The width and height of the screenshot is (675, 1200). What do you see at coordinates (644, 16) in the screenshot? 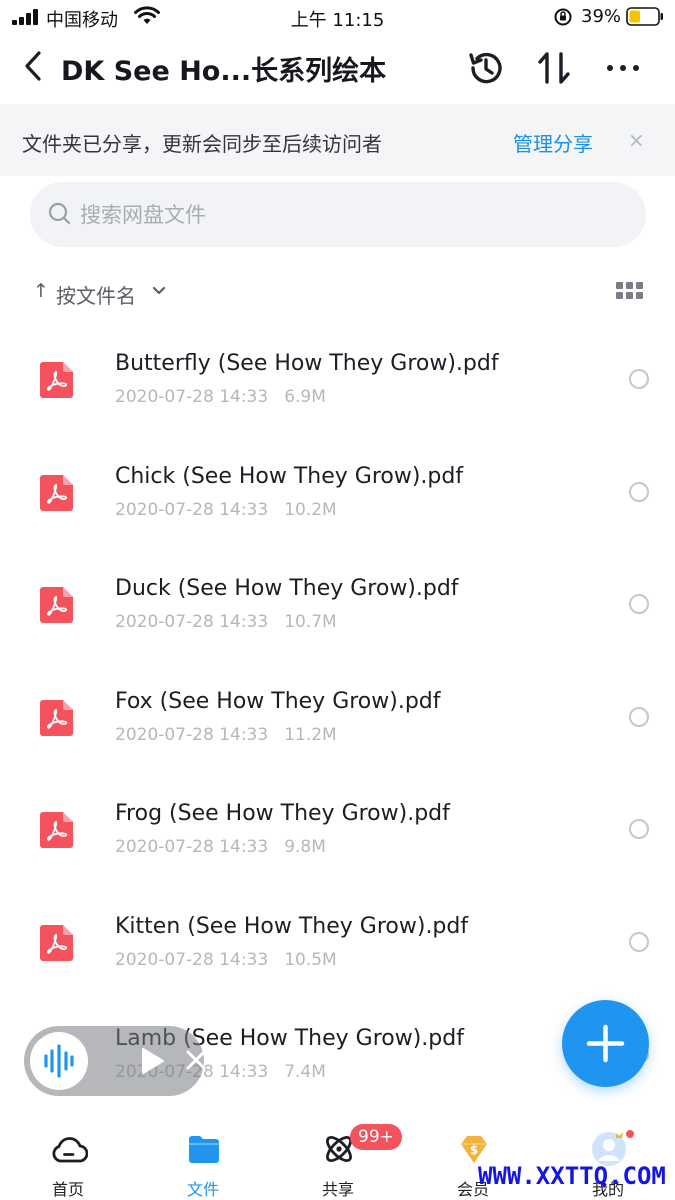
I see `battery-icon` at bounding box center [644, 16].